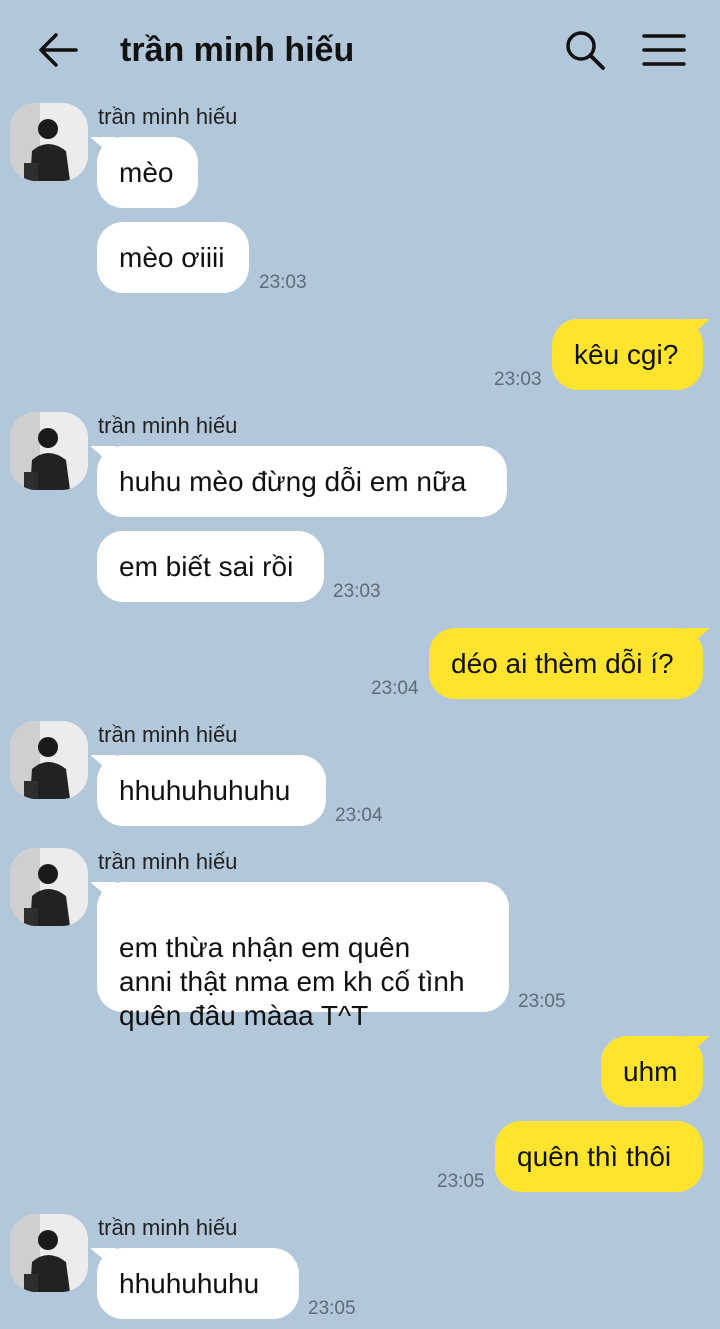  I want to click on message-bubble-outgoing: kêu cgi?, so click(627, 354).